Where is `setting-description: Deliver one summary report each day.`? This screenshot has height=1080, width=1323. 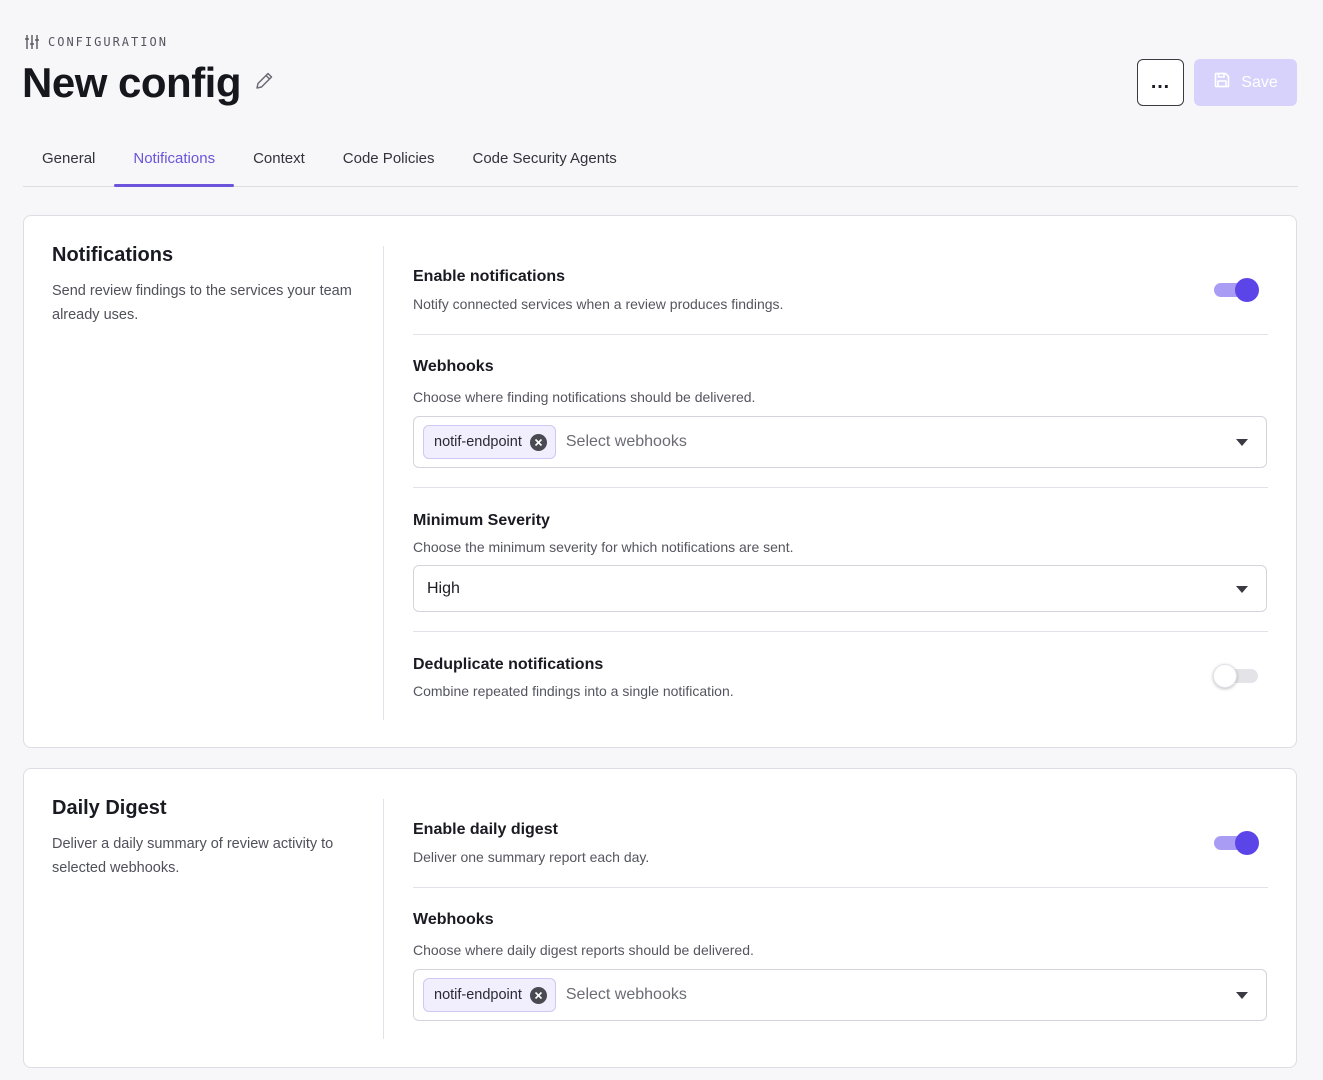 setting-description: Deliver one summary report each day. is located at coordinates (531, 857).